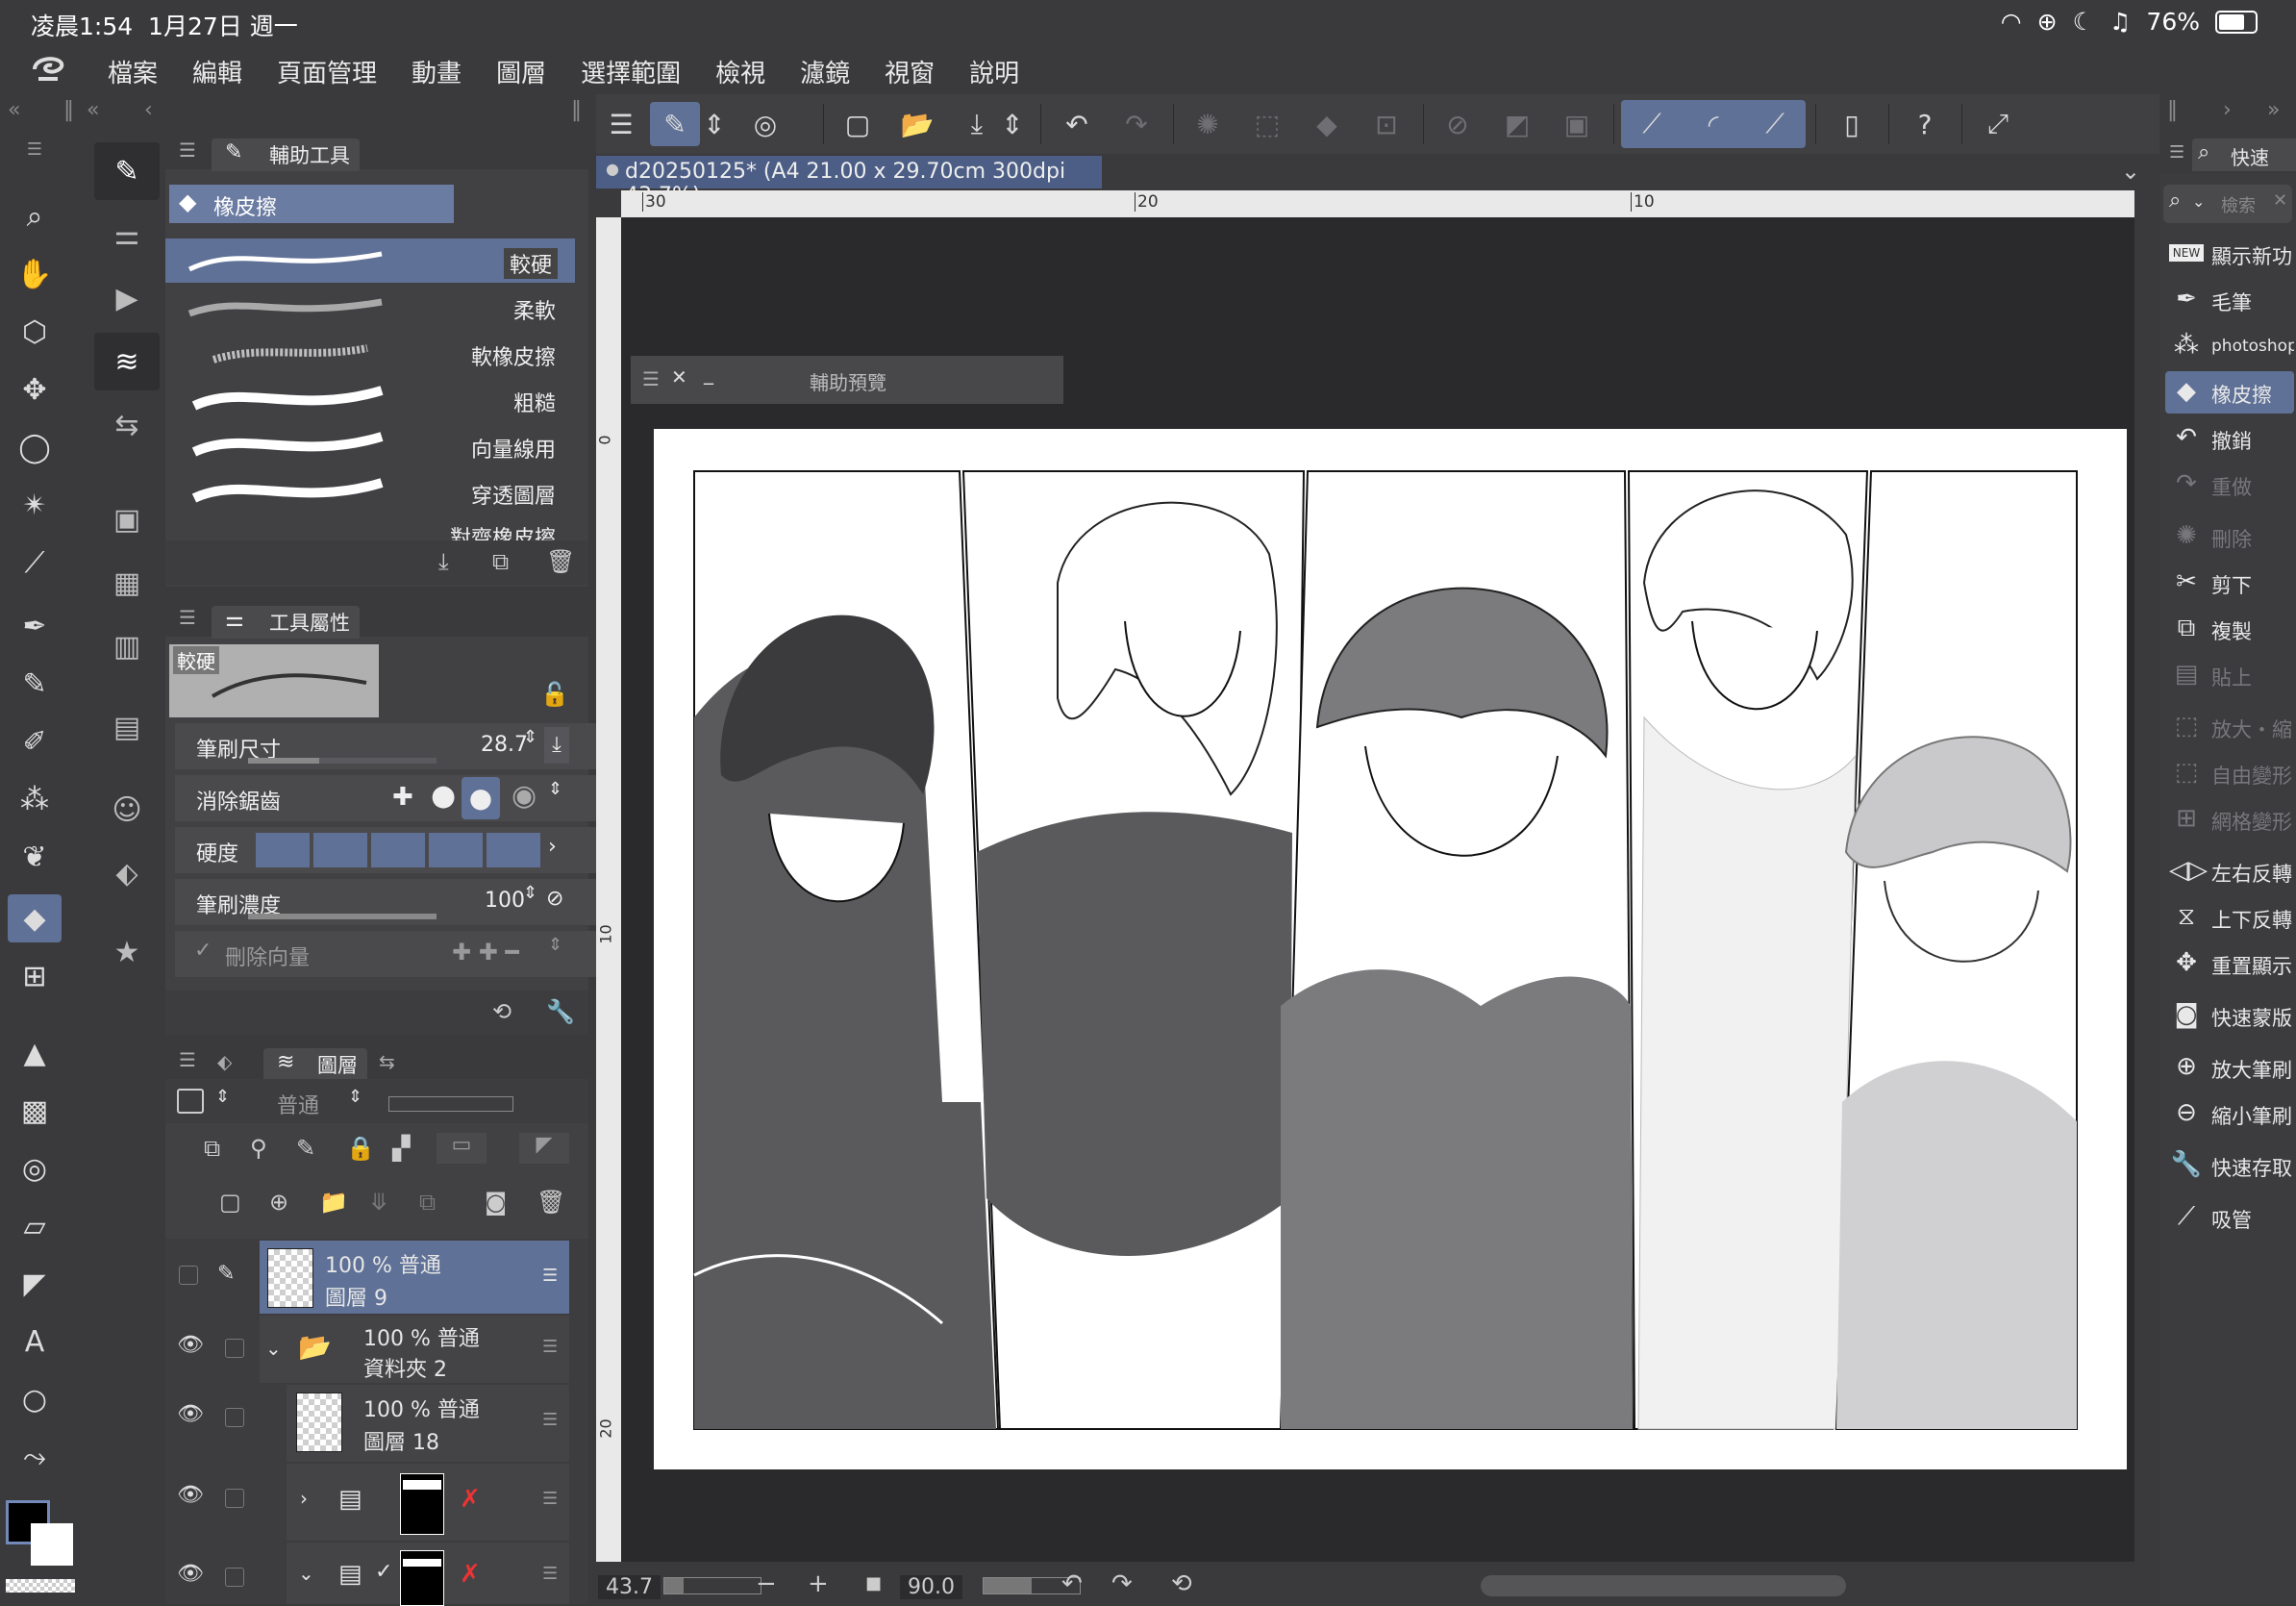 The height and width of the screenshot is (1606, 2296). What do you see at coordinates (378, 1202) in the screenshot?
I see `transfer-down-icon: ⤋` at bounding box center [378, 1202].